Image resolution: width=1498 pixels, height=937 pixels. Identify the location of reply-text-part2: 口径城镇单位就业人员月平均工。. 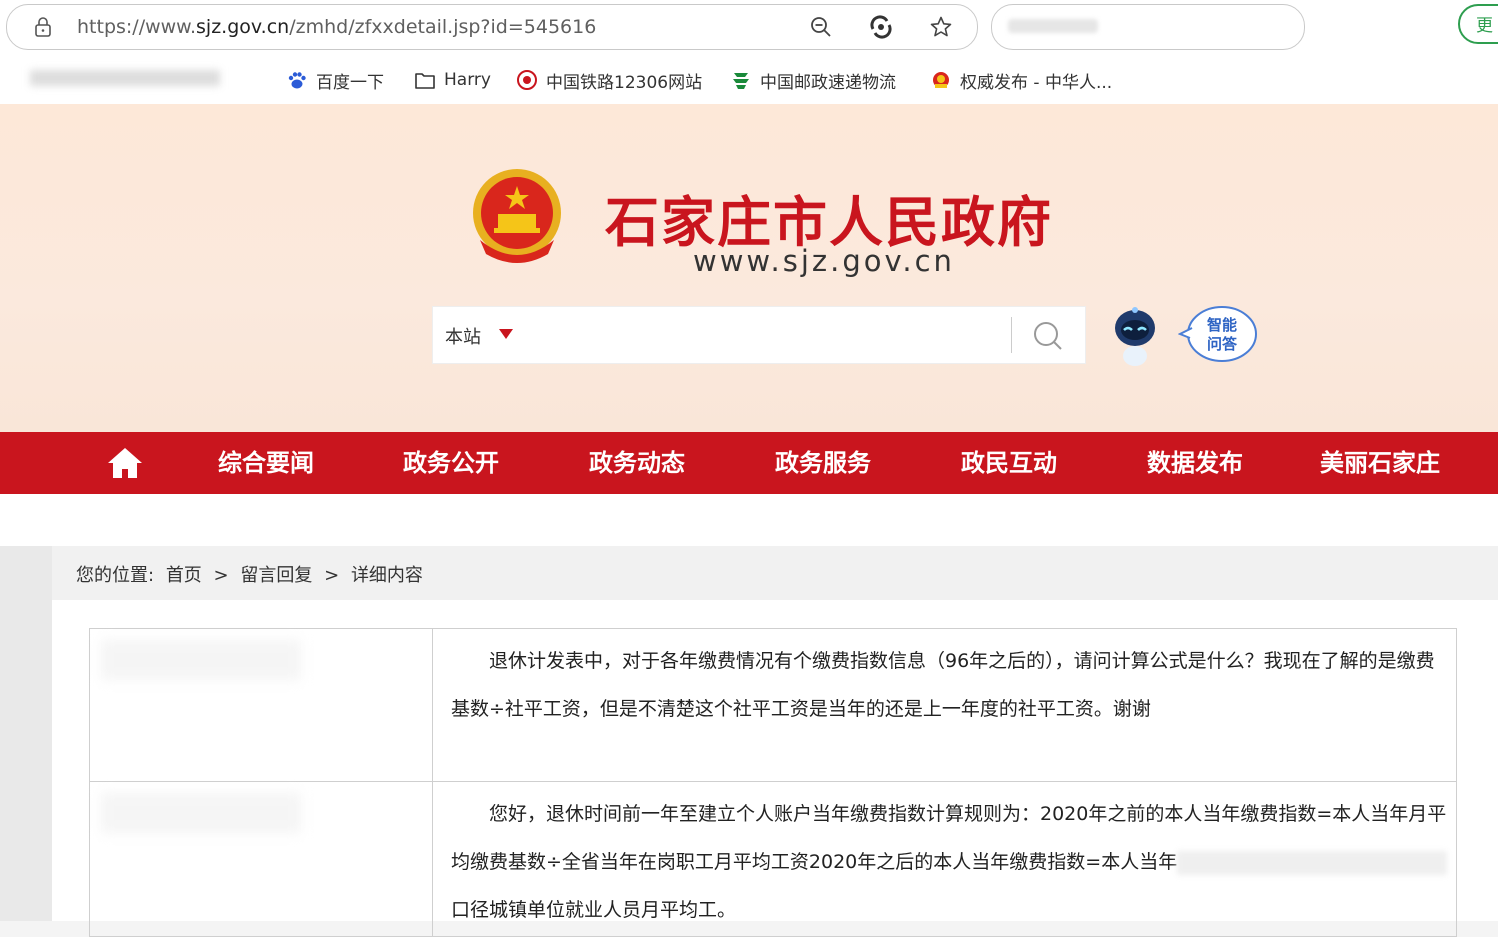
(594, 910).